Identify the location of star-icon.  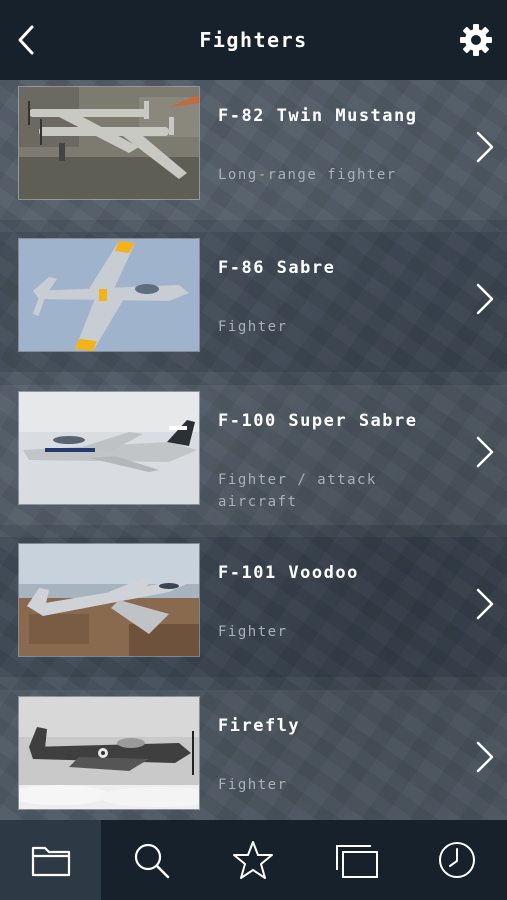
(253, 860).